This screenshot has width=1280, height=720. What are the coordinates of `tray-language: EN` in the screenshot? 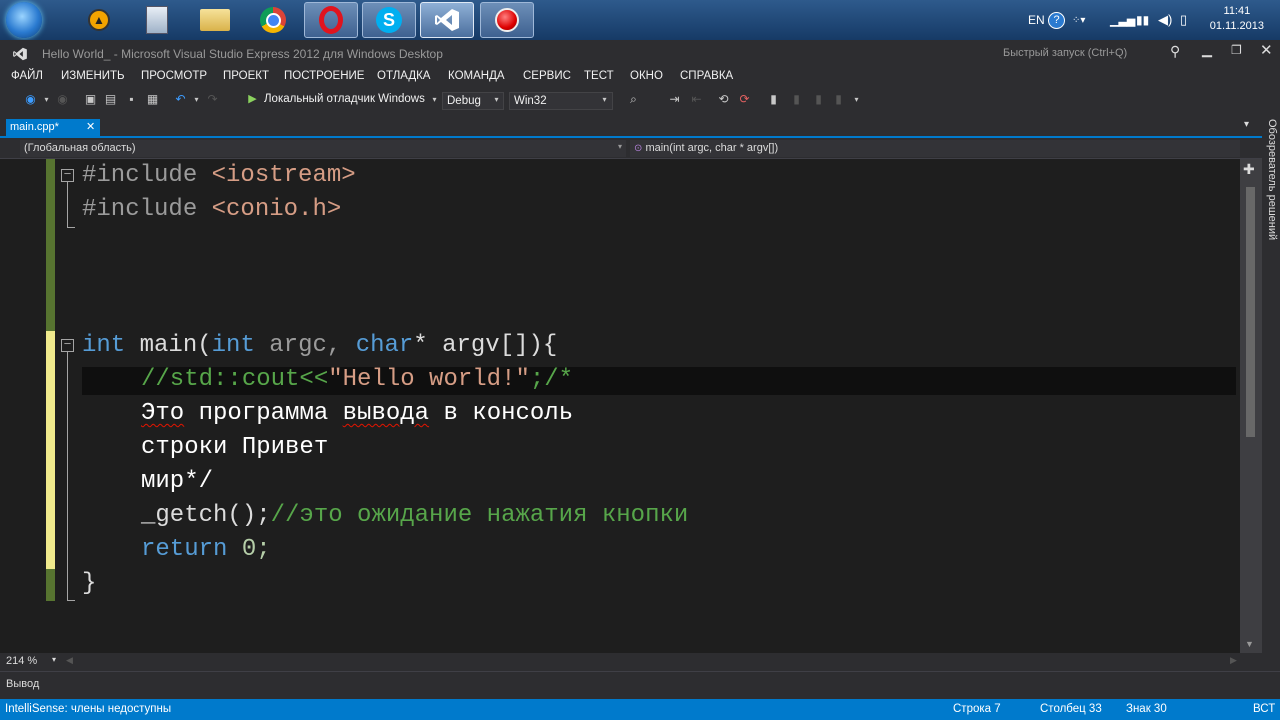 It's located at (1036, 20).